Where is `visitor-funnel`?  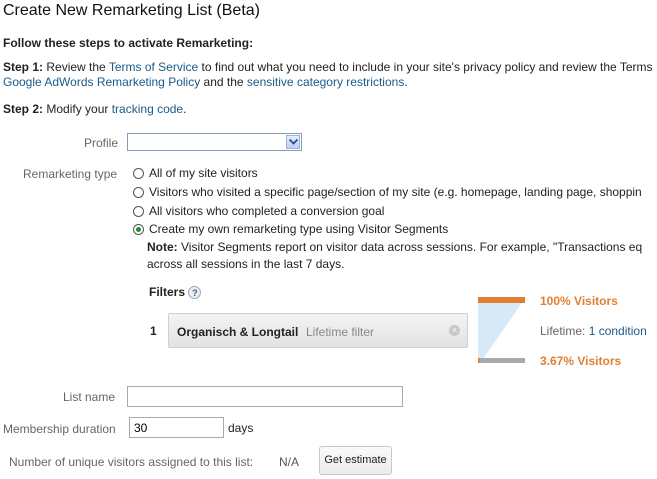 visitor-funnel is located at coordinates (501, 330).